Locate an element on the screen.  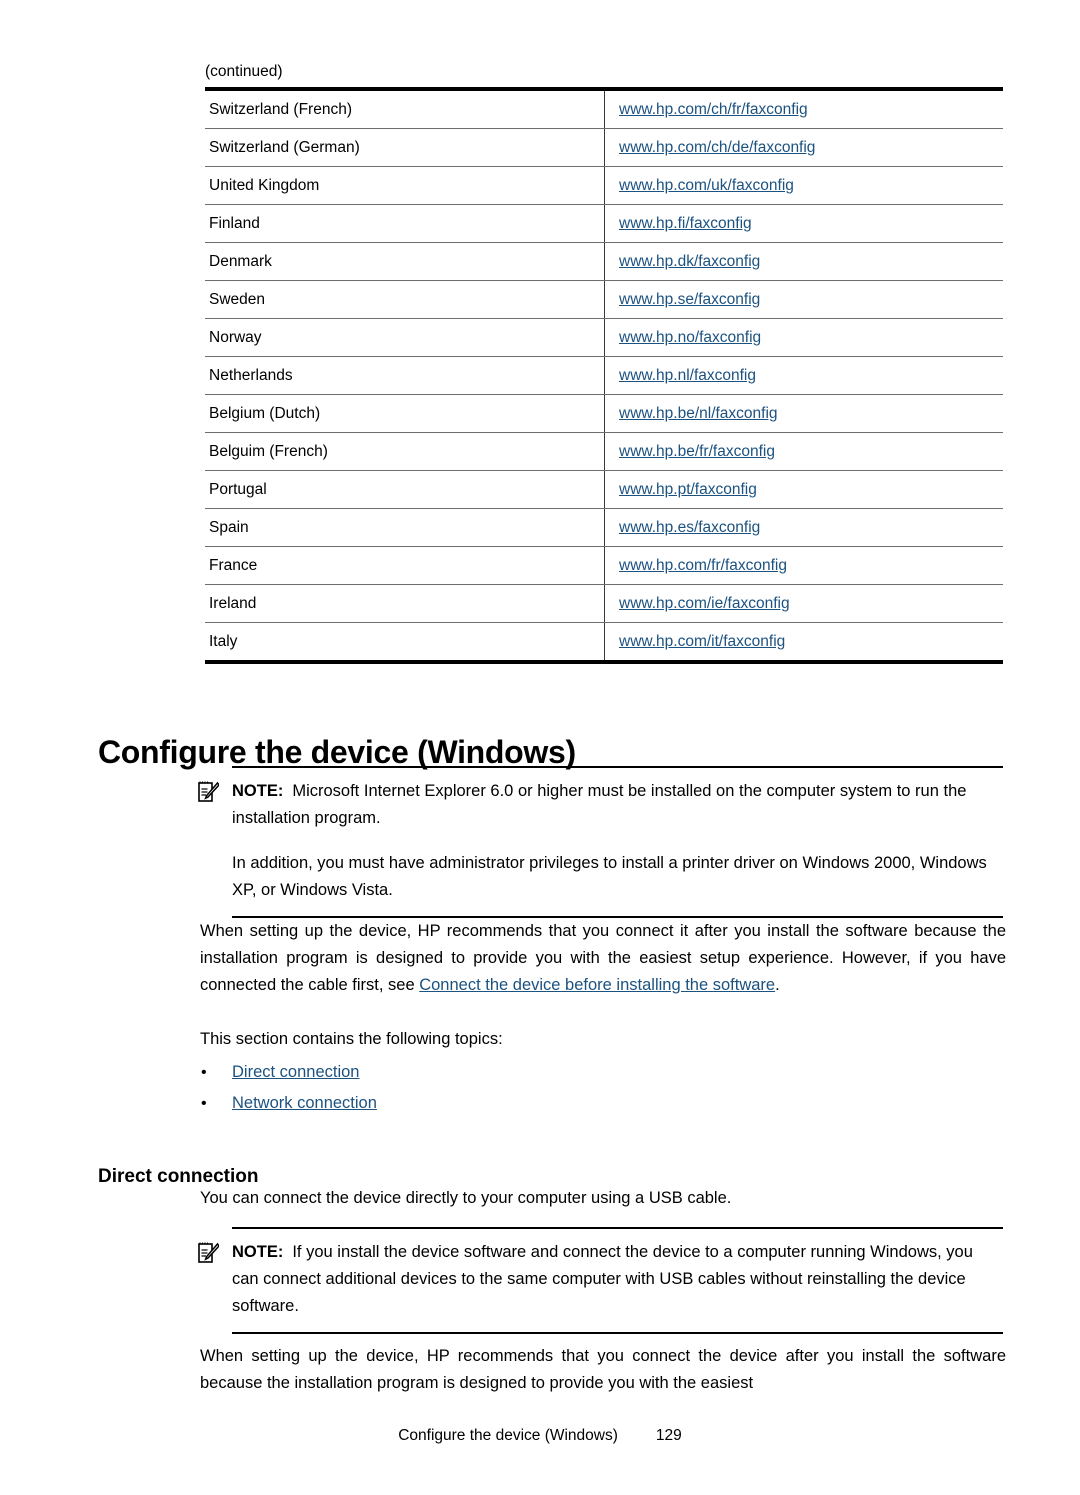
table-row: Portugal www.hp.pt/faxconfig is located at coordinates (604, 489).